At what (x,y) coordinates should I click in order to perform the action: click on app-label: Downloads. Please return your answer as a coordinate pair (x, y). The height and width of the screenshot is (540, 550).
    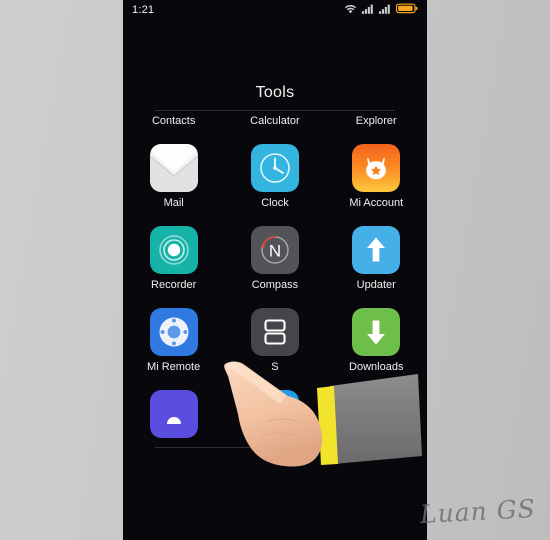
    Looking at the image, I should click on (376, 367).